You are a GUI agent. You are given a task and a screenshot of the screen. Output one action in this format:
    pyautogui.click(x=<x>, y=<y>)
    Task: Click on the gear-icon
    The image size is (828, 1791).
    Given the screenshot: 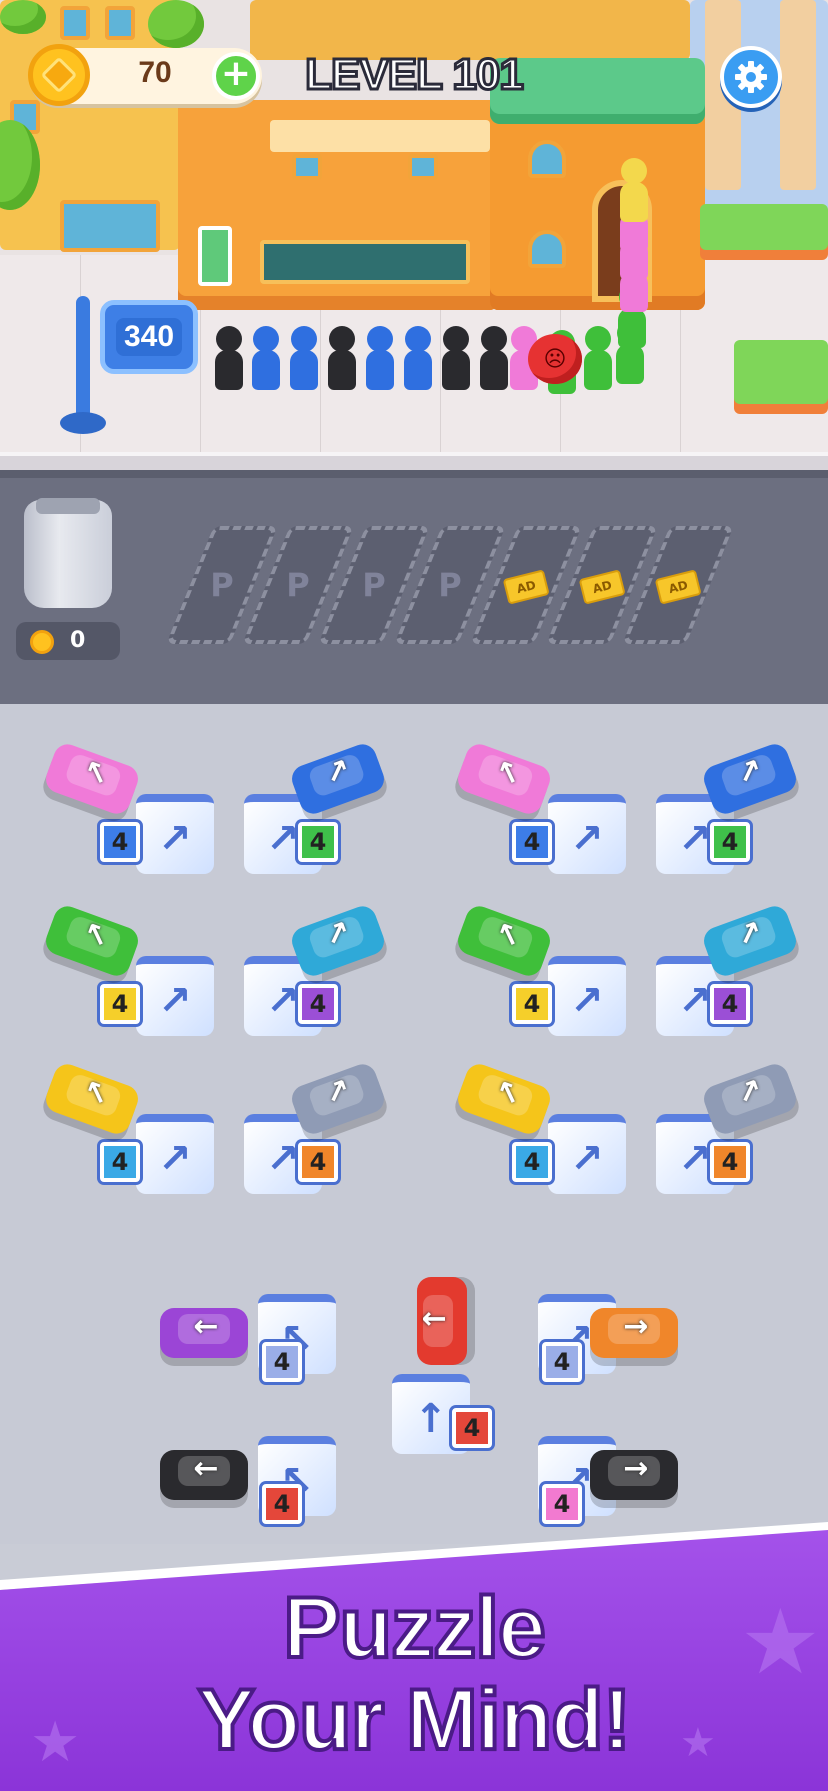 What is the action you would take?
    pyautogui.click(x=751, y=77)
    